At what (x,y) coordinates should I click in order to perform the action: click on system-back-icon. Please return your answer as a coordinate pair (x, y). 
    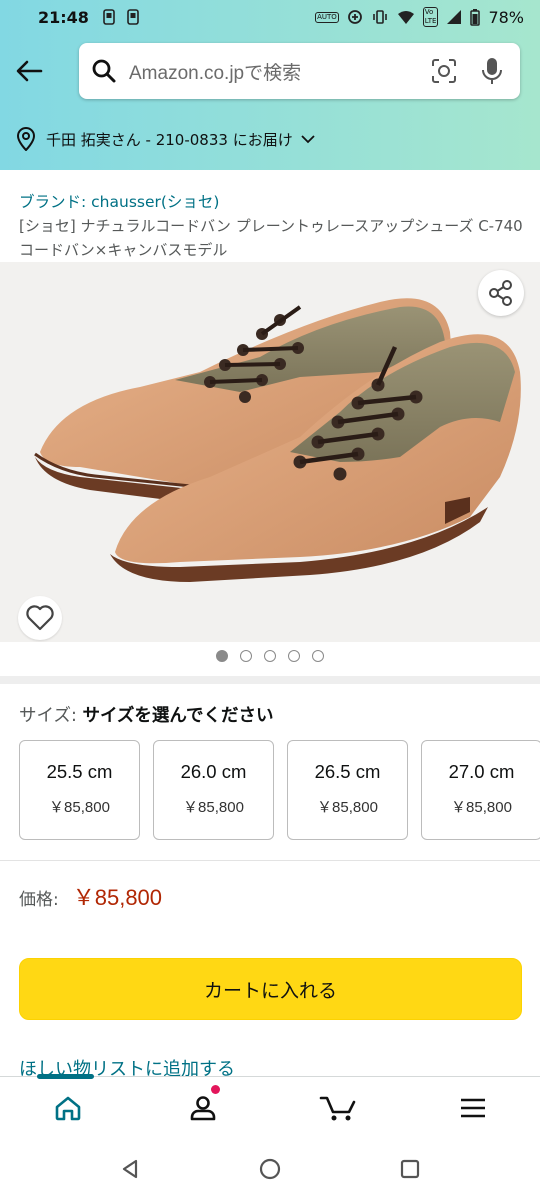
    Looking at the image, I should click on (130, 1169).